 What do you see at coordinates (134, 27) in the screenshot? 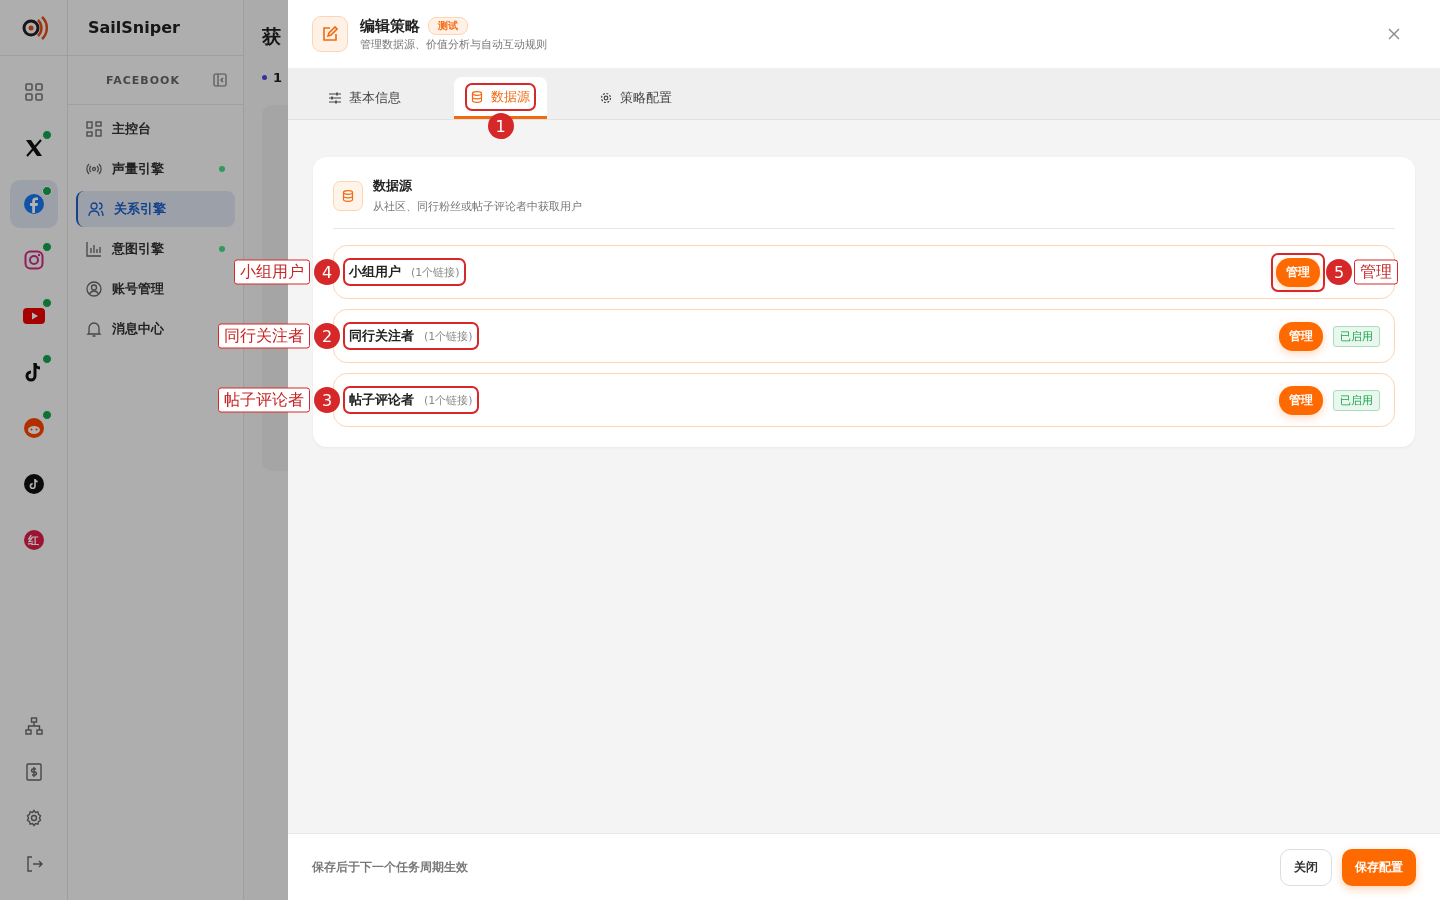
I see `app-name: SailSniper` at bounding box center [134, 27].